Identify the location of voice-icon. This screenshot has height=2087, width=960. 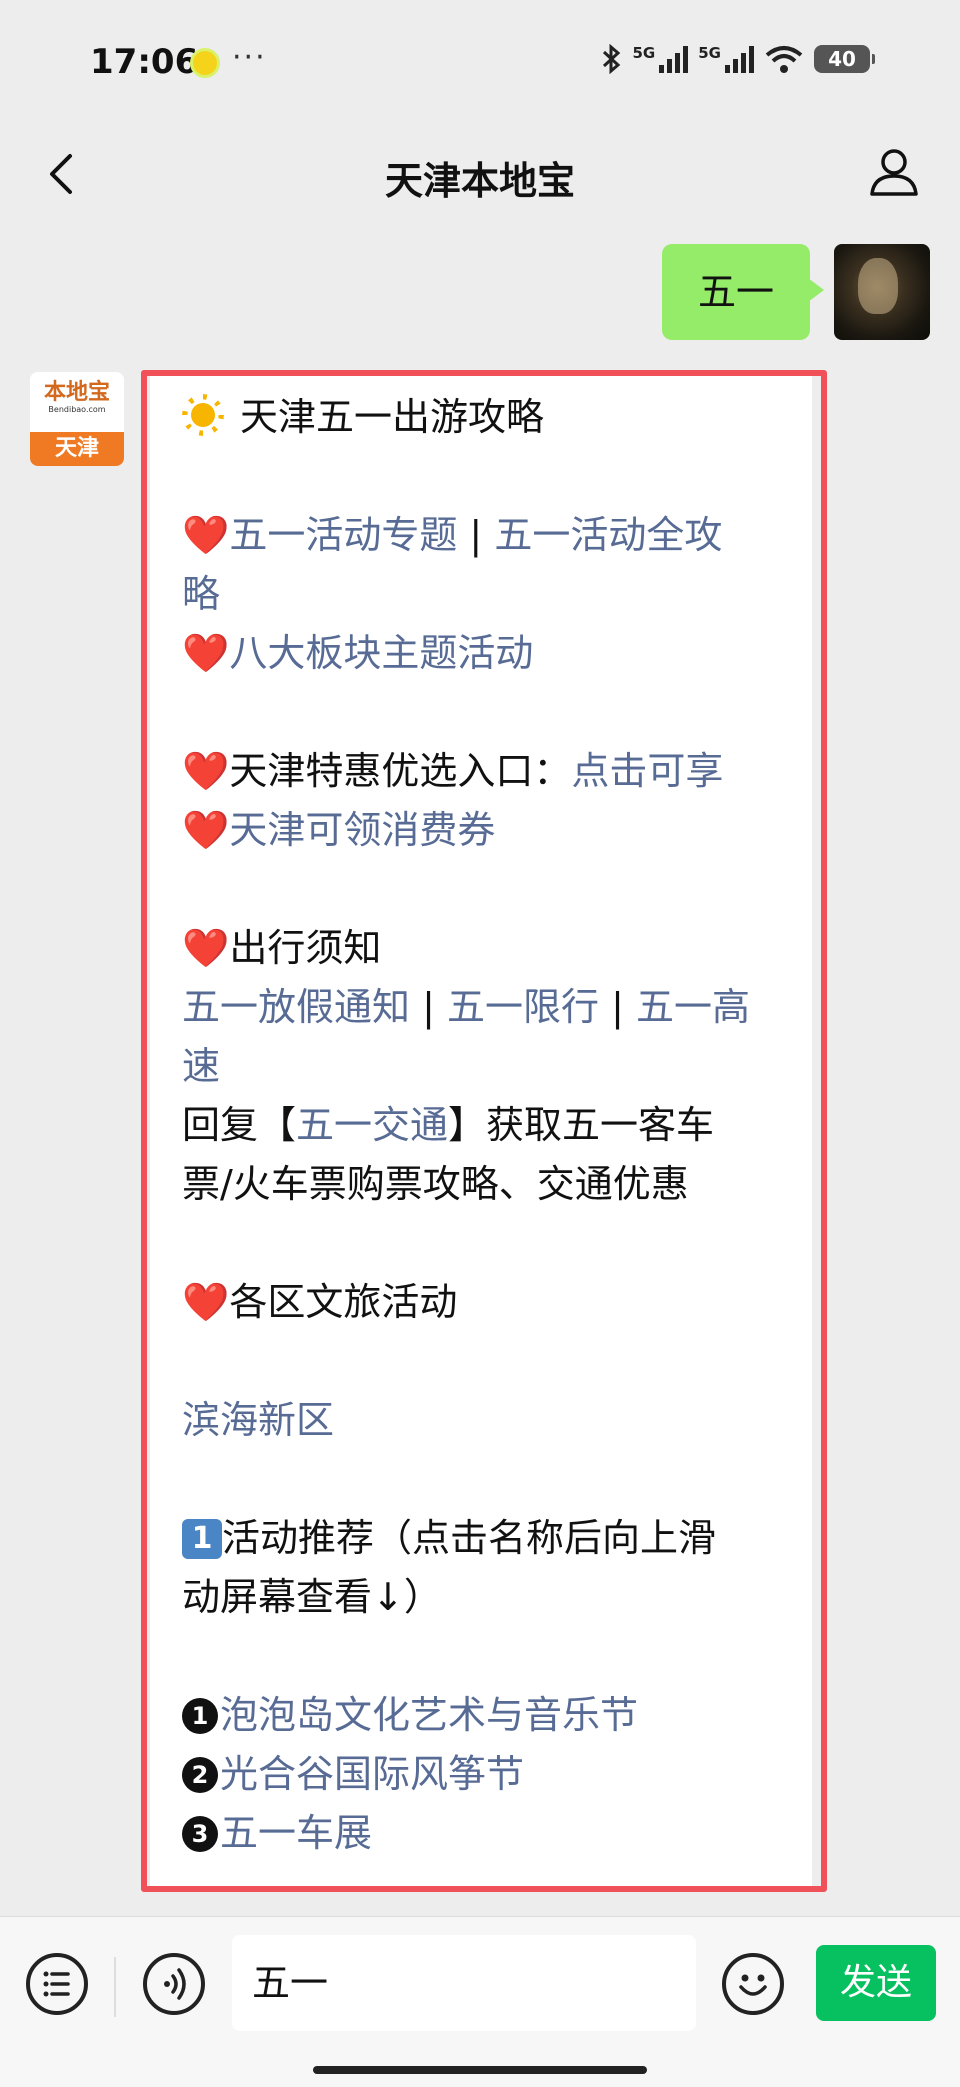
(175, 1984).